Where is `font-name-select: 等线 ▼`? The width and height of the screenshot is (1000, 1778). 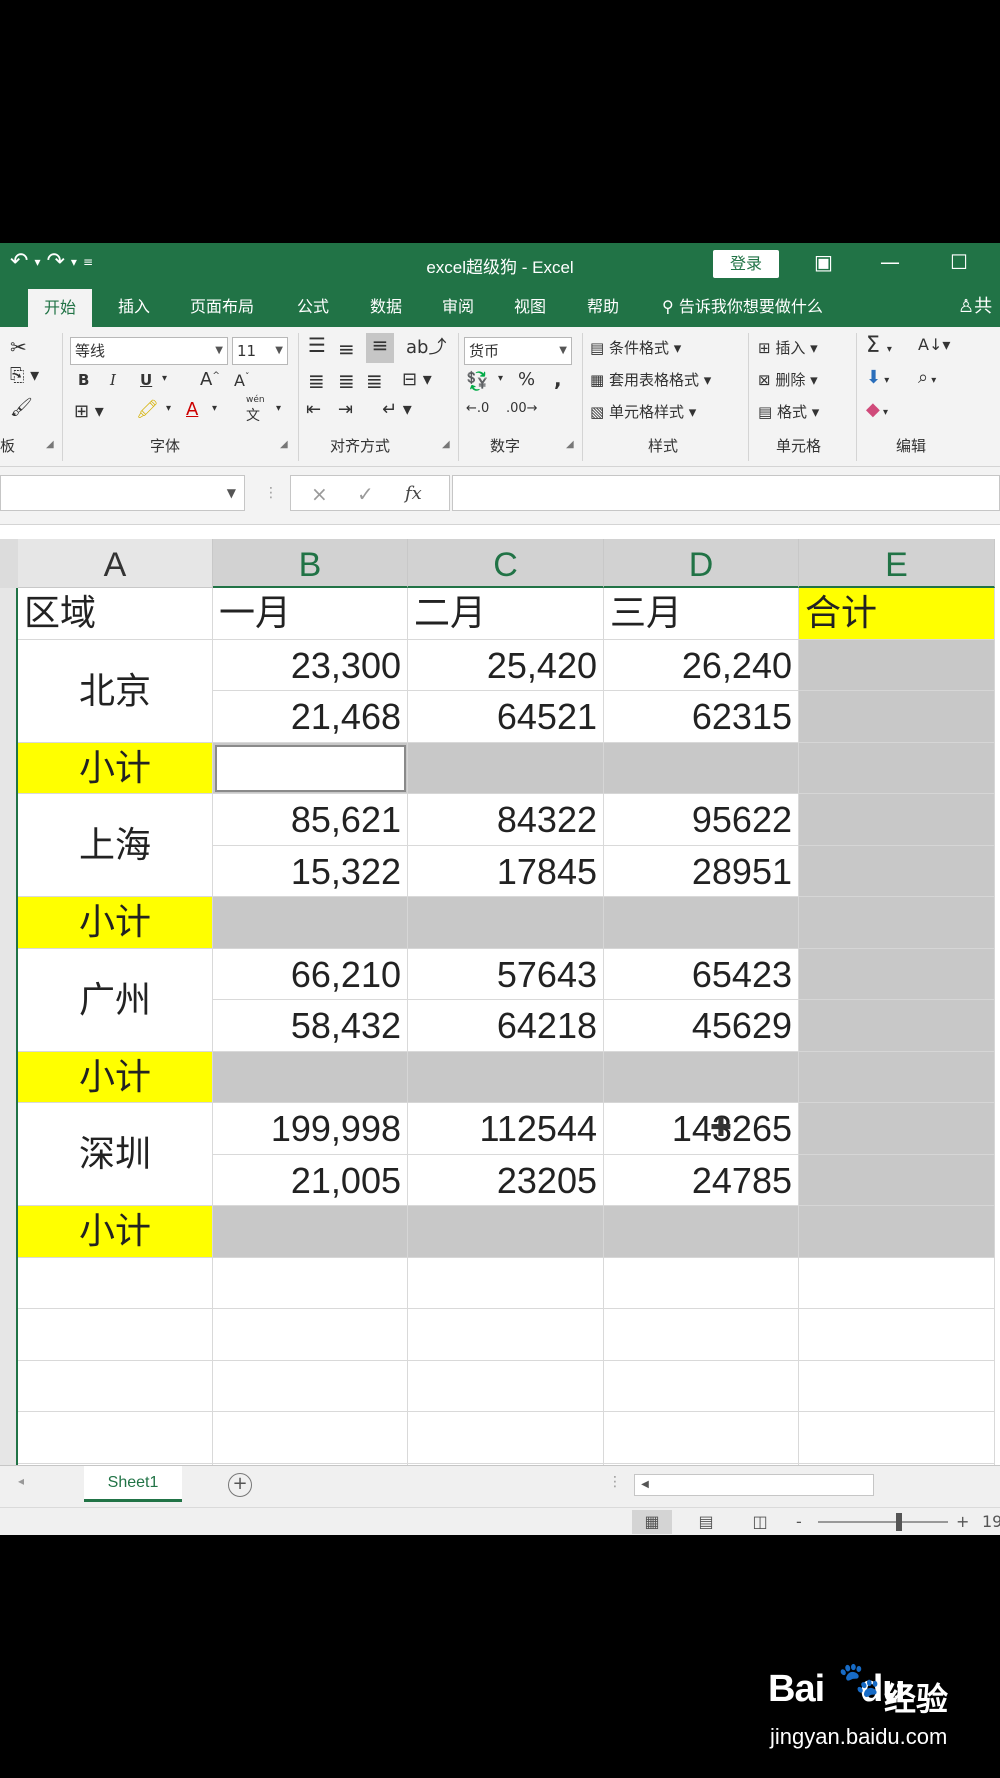 font-name-select: 等线 ▼ is located at coordinates (149, 351).